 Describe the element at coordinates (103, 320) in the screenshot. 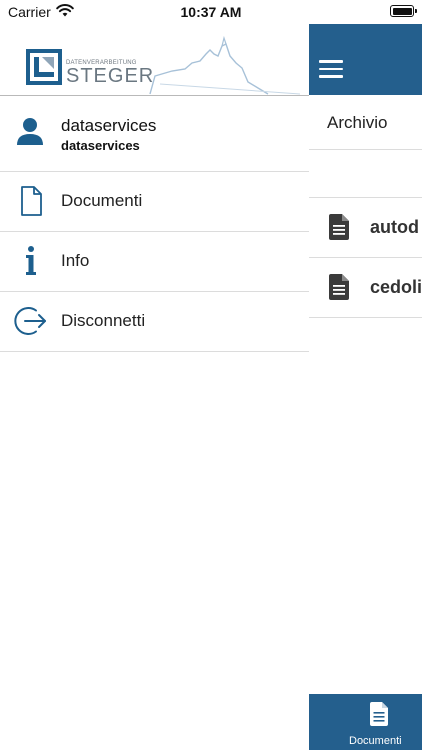

I see `menu-label: Disconnetti` at that location.